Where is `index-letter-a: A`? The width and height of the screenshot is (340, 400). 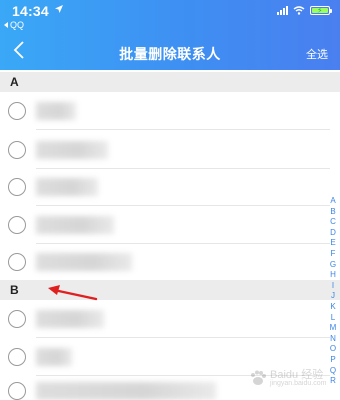
index-letter-a: A is located at coordinates (333, 201).